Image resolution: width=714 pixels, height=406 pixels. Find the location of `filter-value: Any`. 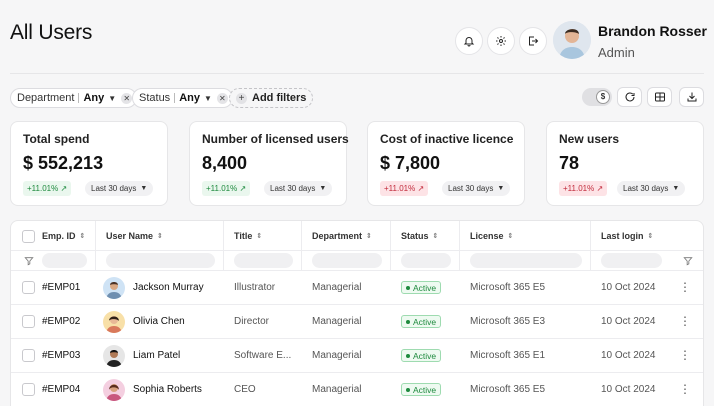

filter-value: Any is located at coordinates (94, 98).